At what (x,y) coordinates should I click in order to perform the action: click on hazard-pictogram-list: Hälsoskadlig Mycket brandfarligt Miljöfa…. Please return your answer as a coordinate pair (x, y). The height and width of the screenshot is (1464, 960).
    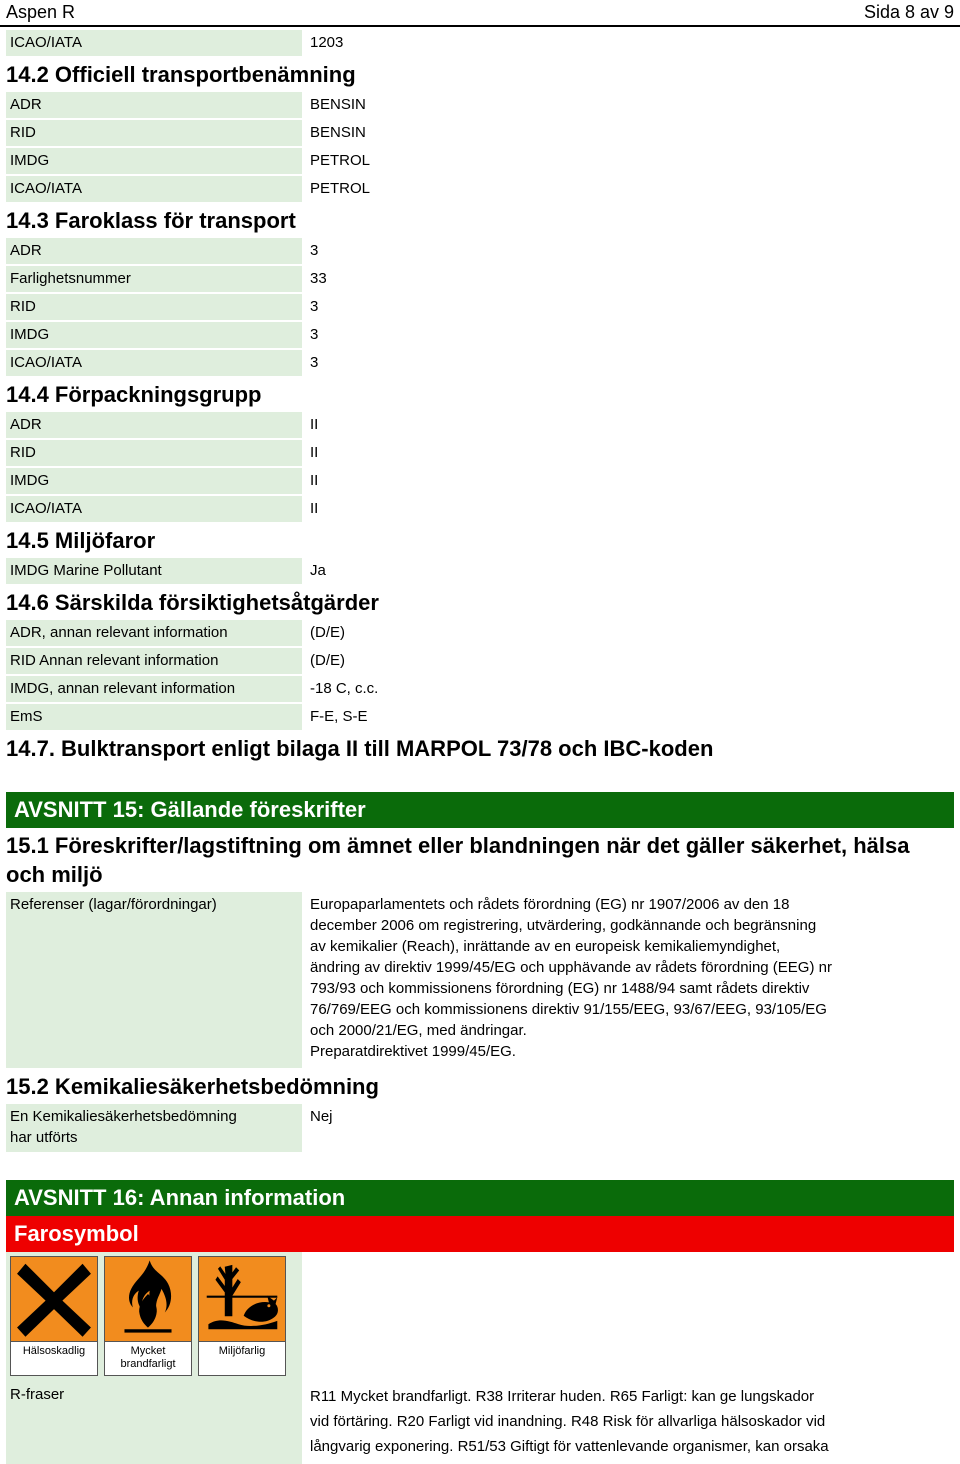
    Looking at the image, I should click on (154, 1316).